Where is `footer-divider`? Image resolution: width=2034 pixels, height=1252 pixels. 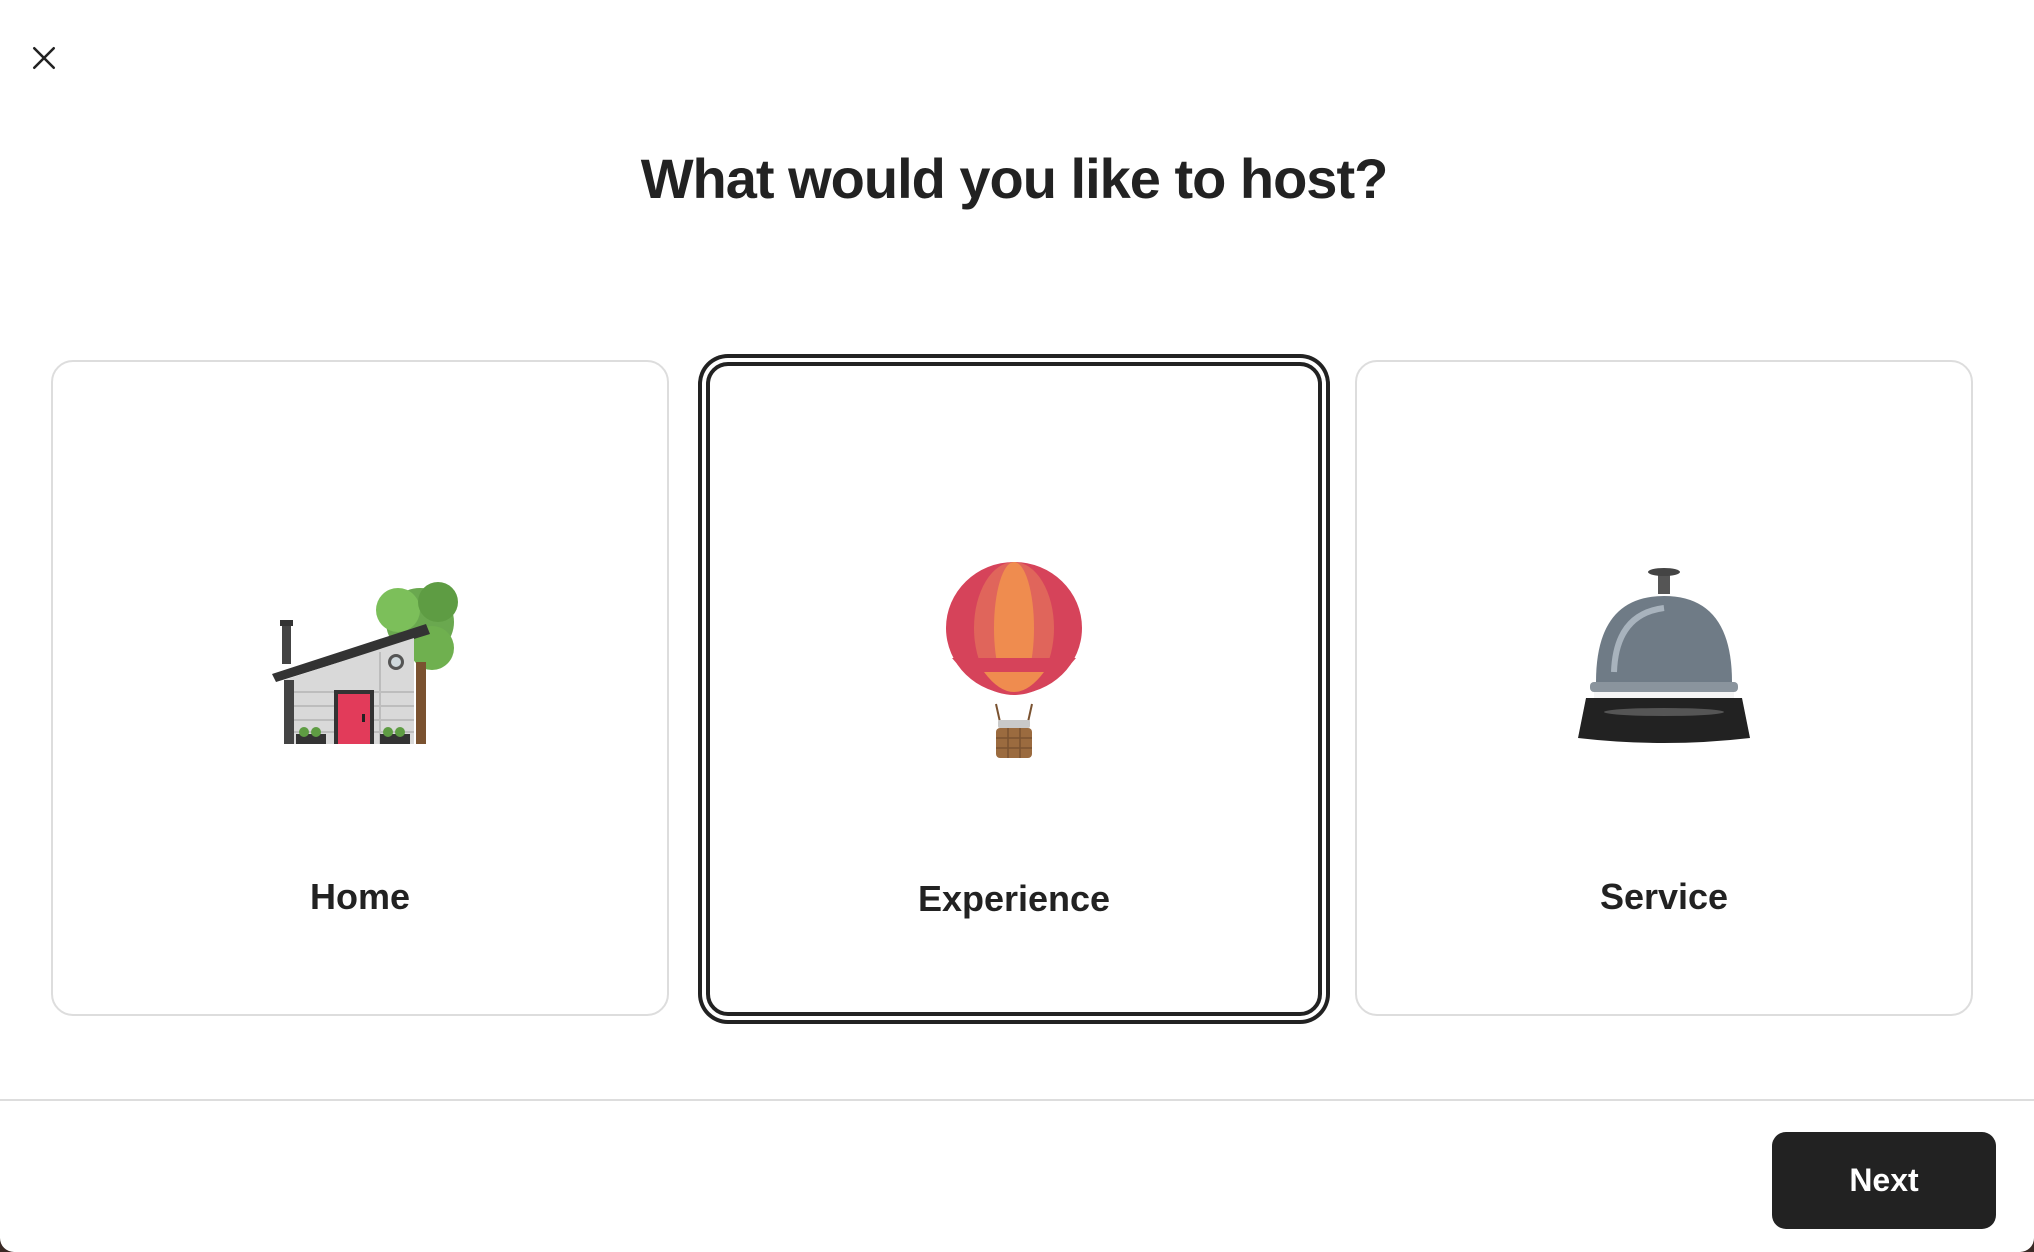
footer-divider is located at coordinates (1017, 1100).